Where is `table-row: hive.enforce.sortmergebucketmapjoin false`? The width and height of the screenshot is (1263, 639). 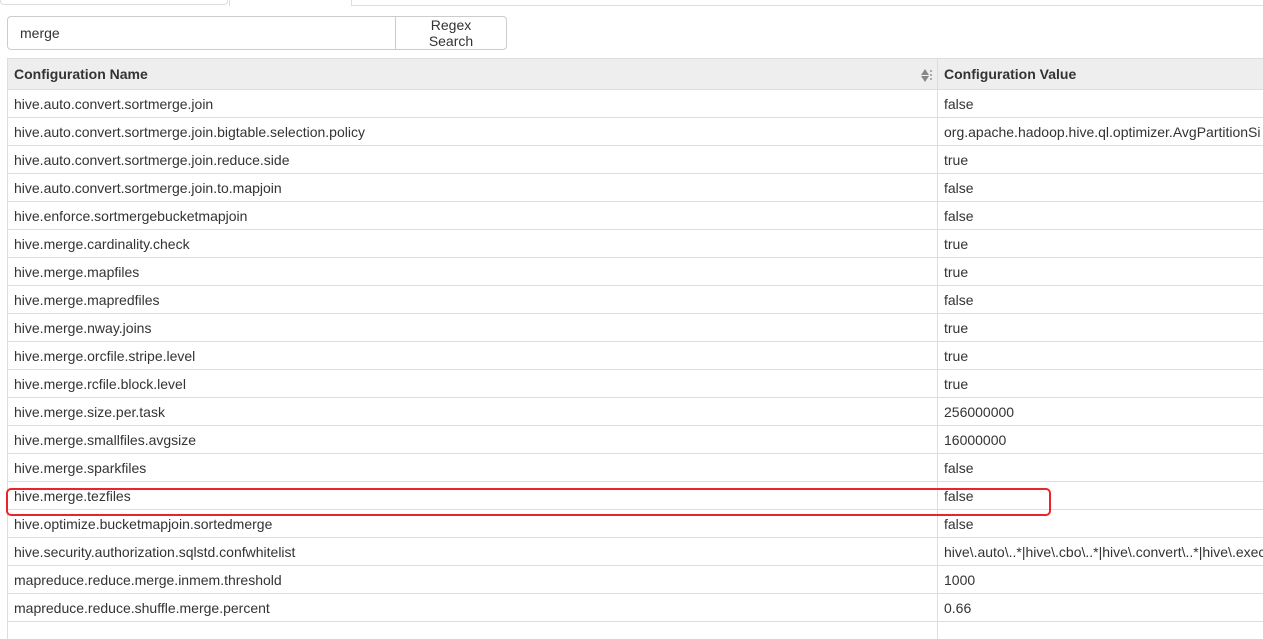 table-row: hive.enforce.sortmergebucketmapjoin false is located at coordinates (635, 215).